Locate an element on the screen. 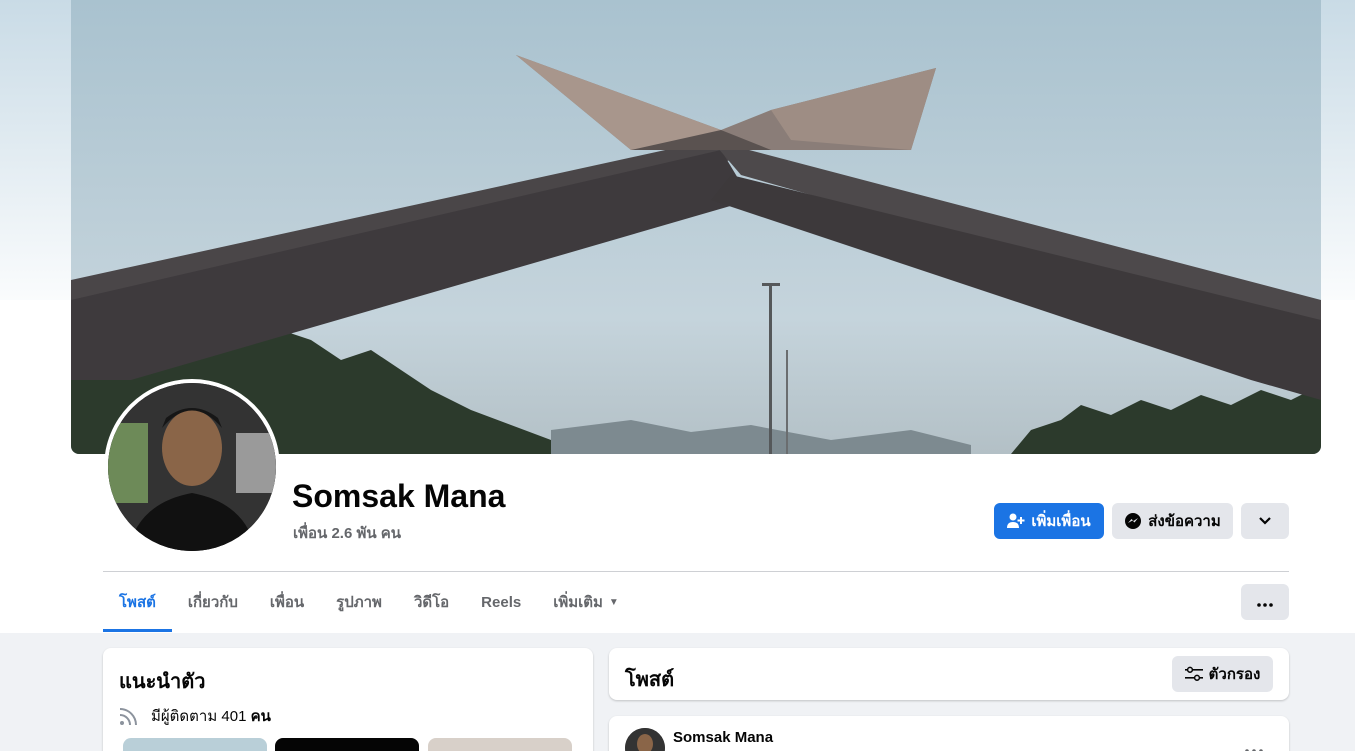 The height and width of the screenshot is (751, 1355). rss-icon is located at coordinates (129, 716).